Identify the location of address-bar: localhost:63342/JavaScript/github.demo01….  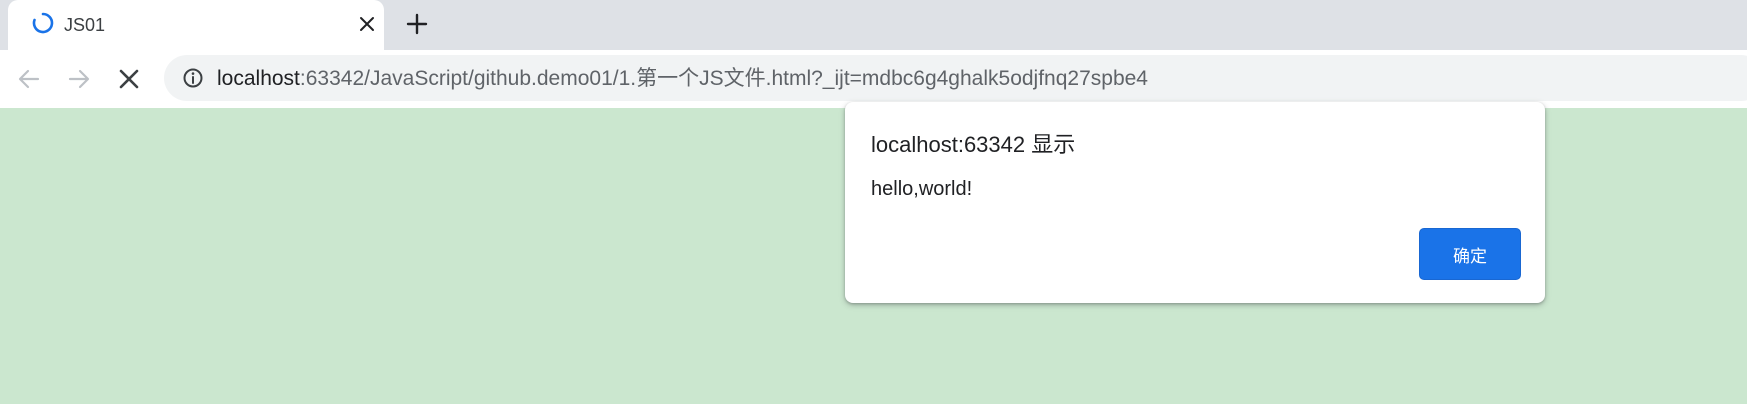
(955, 78).